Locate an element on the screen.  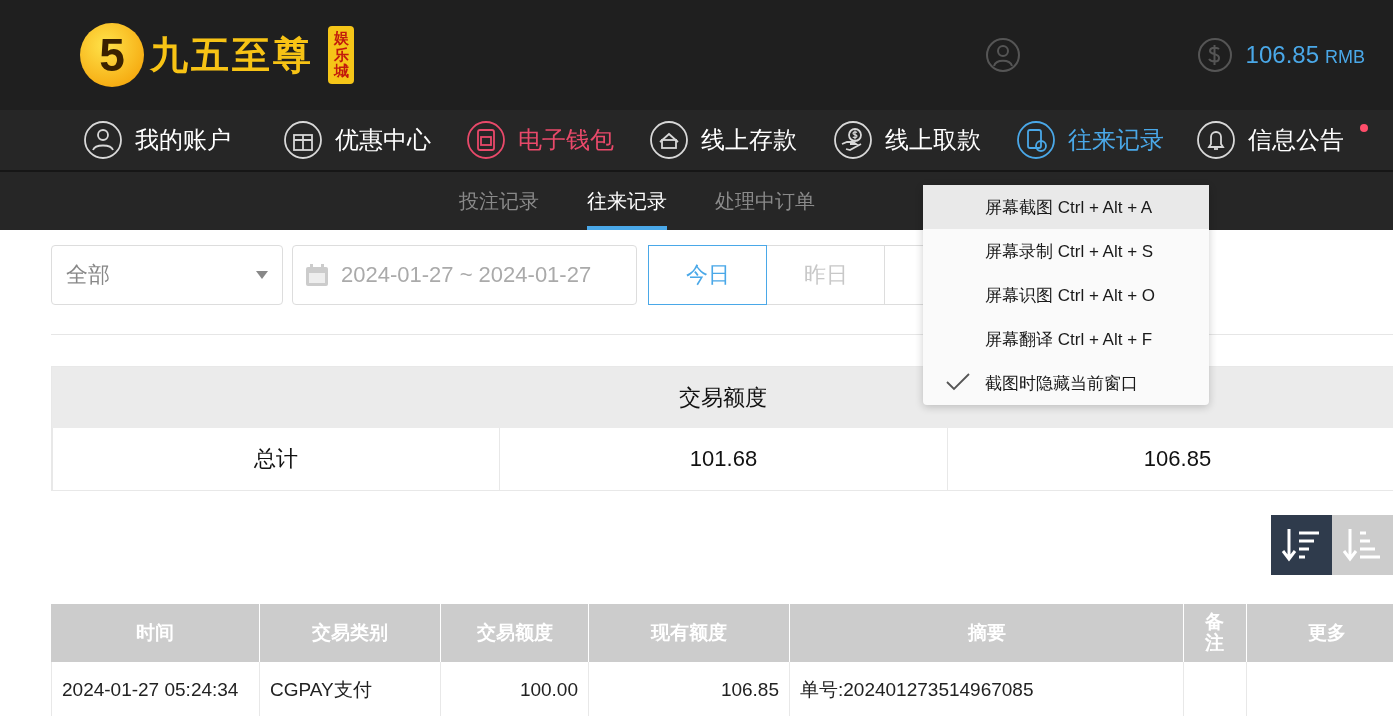
table-cell: 2024-01-27 05:24:34 is located at coordinates (155, 689).